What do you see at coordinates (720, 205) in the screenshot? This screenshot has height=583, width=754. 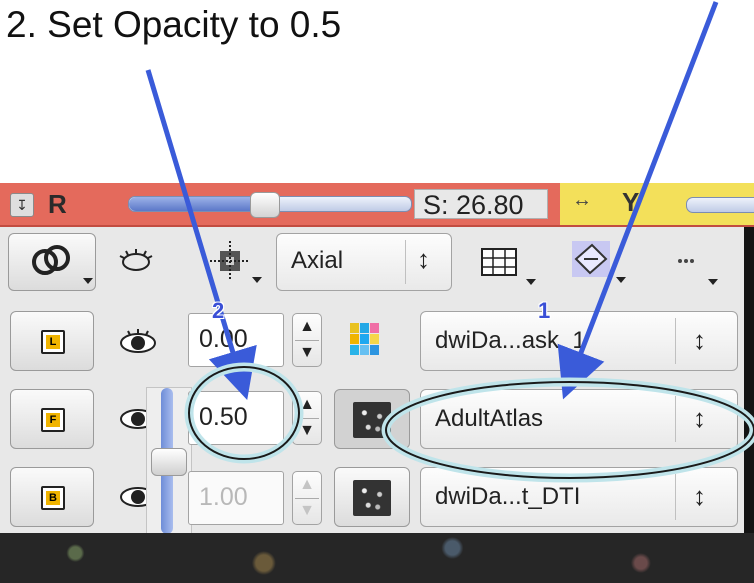 I see `linked-view-slider` at bounding box center [720, 205].